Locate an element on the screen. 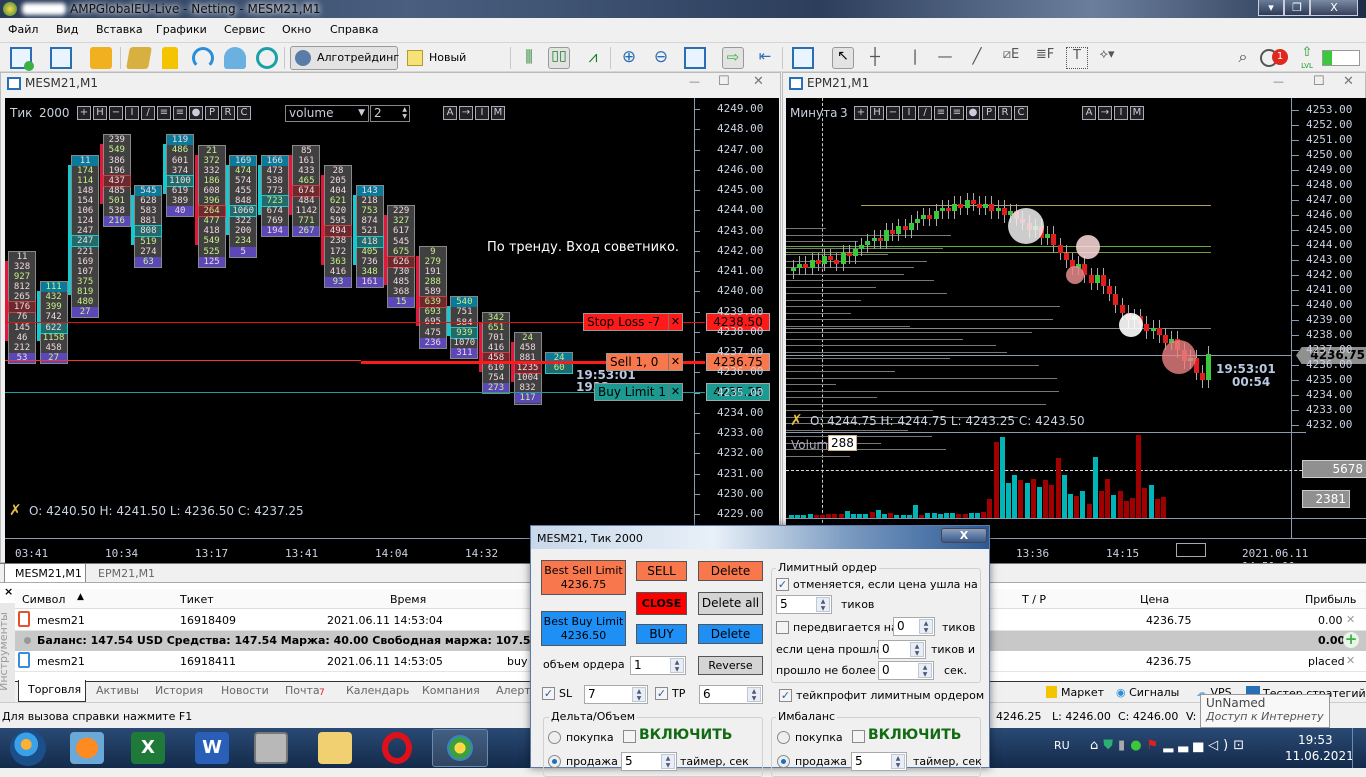 This screenshot has height=777, width=1366. calculator-icon is located at coordinates (271, 748).